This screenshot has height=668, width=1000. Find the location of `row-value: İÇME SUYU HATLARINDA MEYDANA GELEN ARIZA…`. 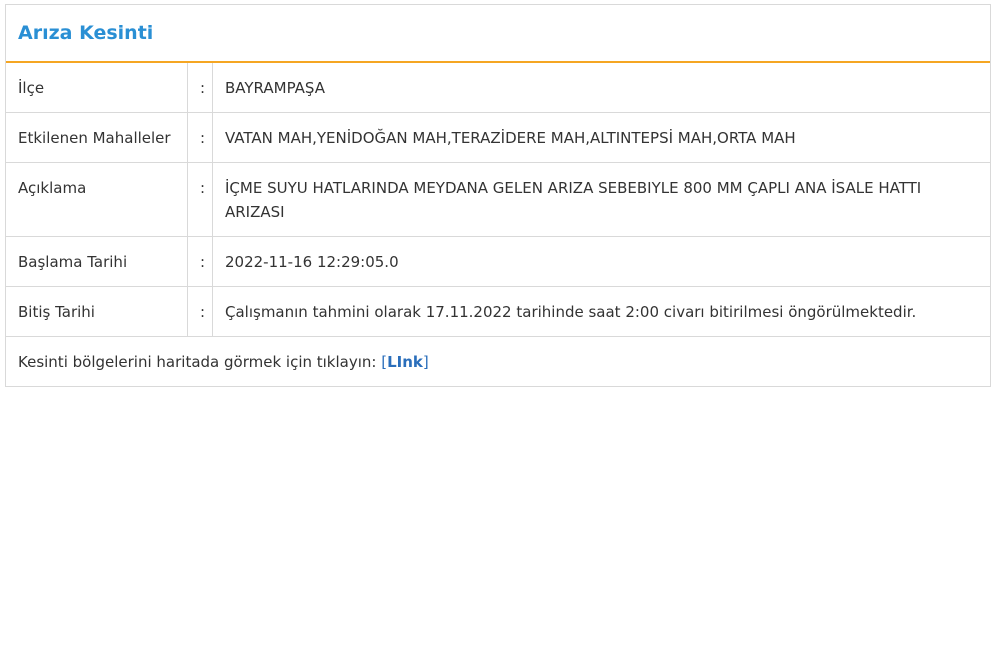

row-value: İÇME SUYU HATLARINDA MEYDANA GELEN ARIZA… is located at coordinates (601, 199).